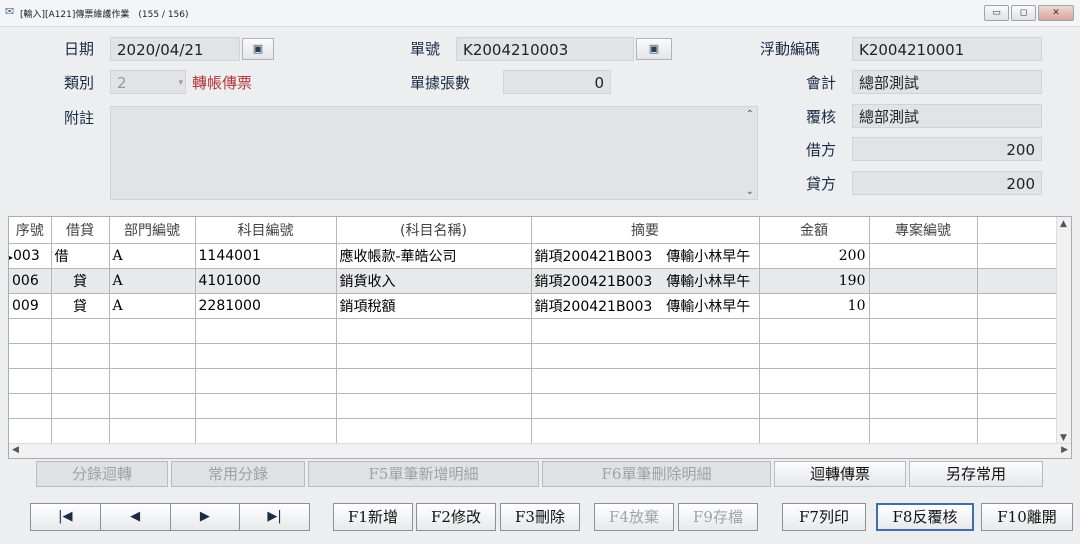 The image size is (1080, 544). I want to click on cell-dc: 借, so click(80, 256).